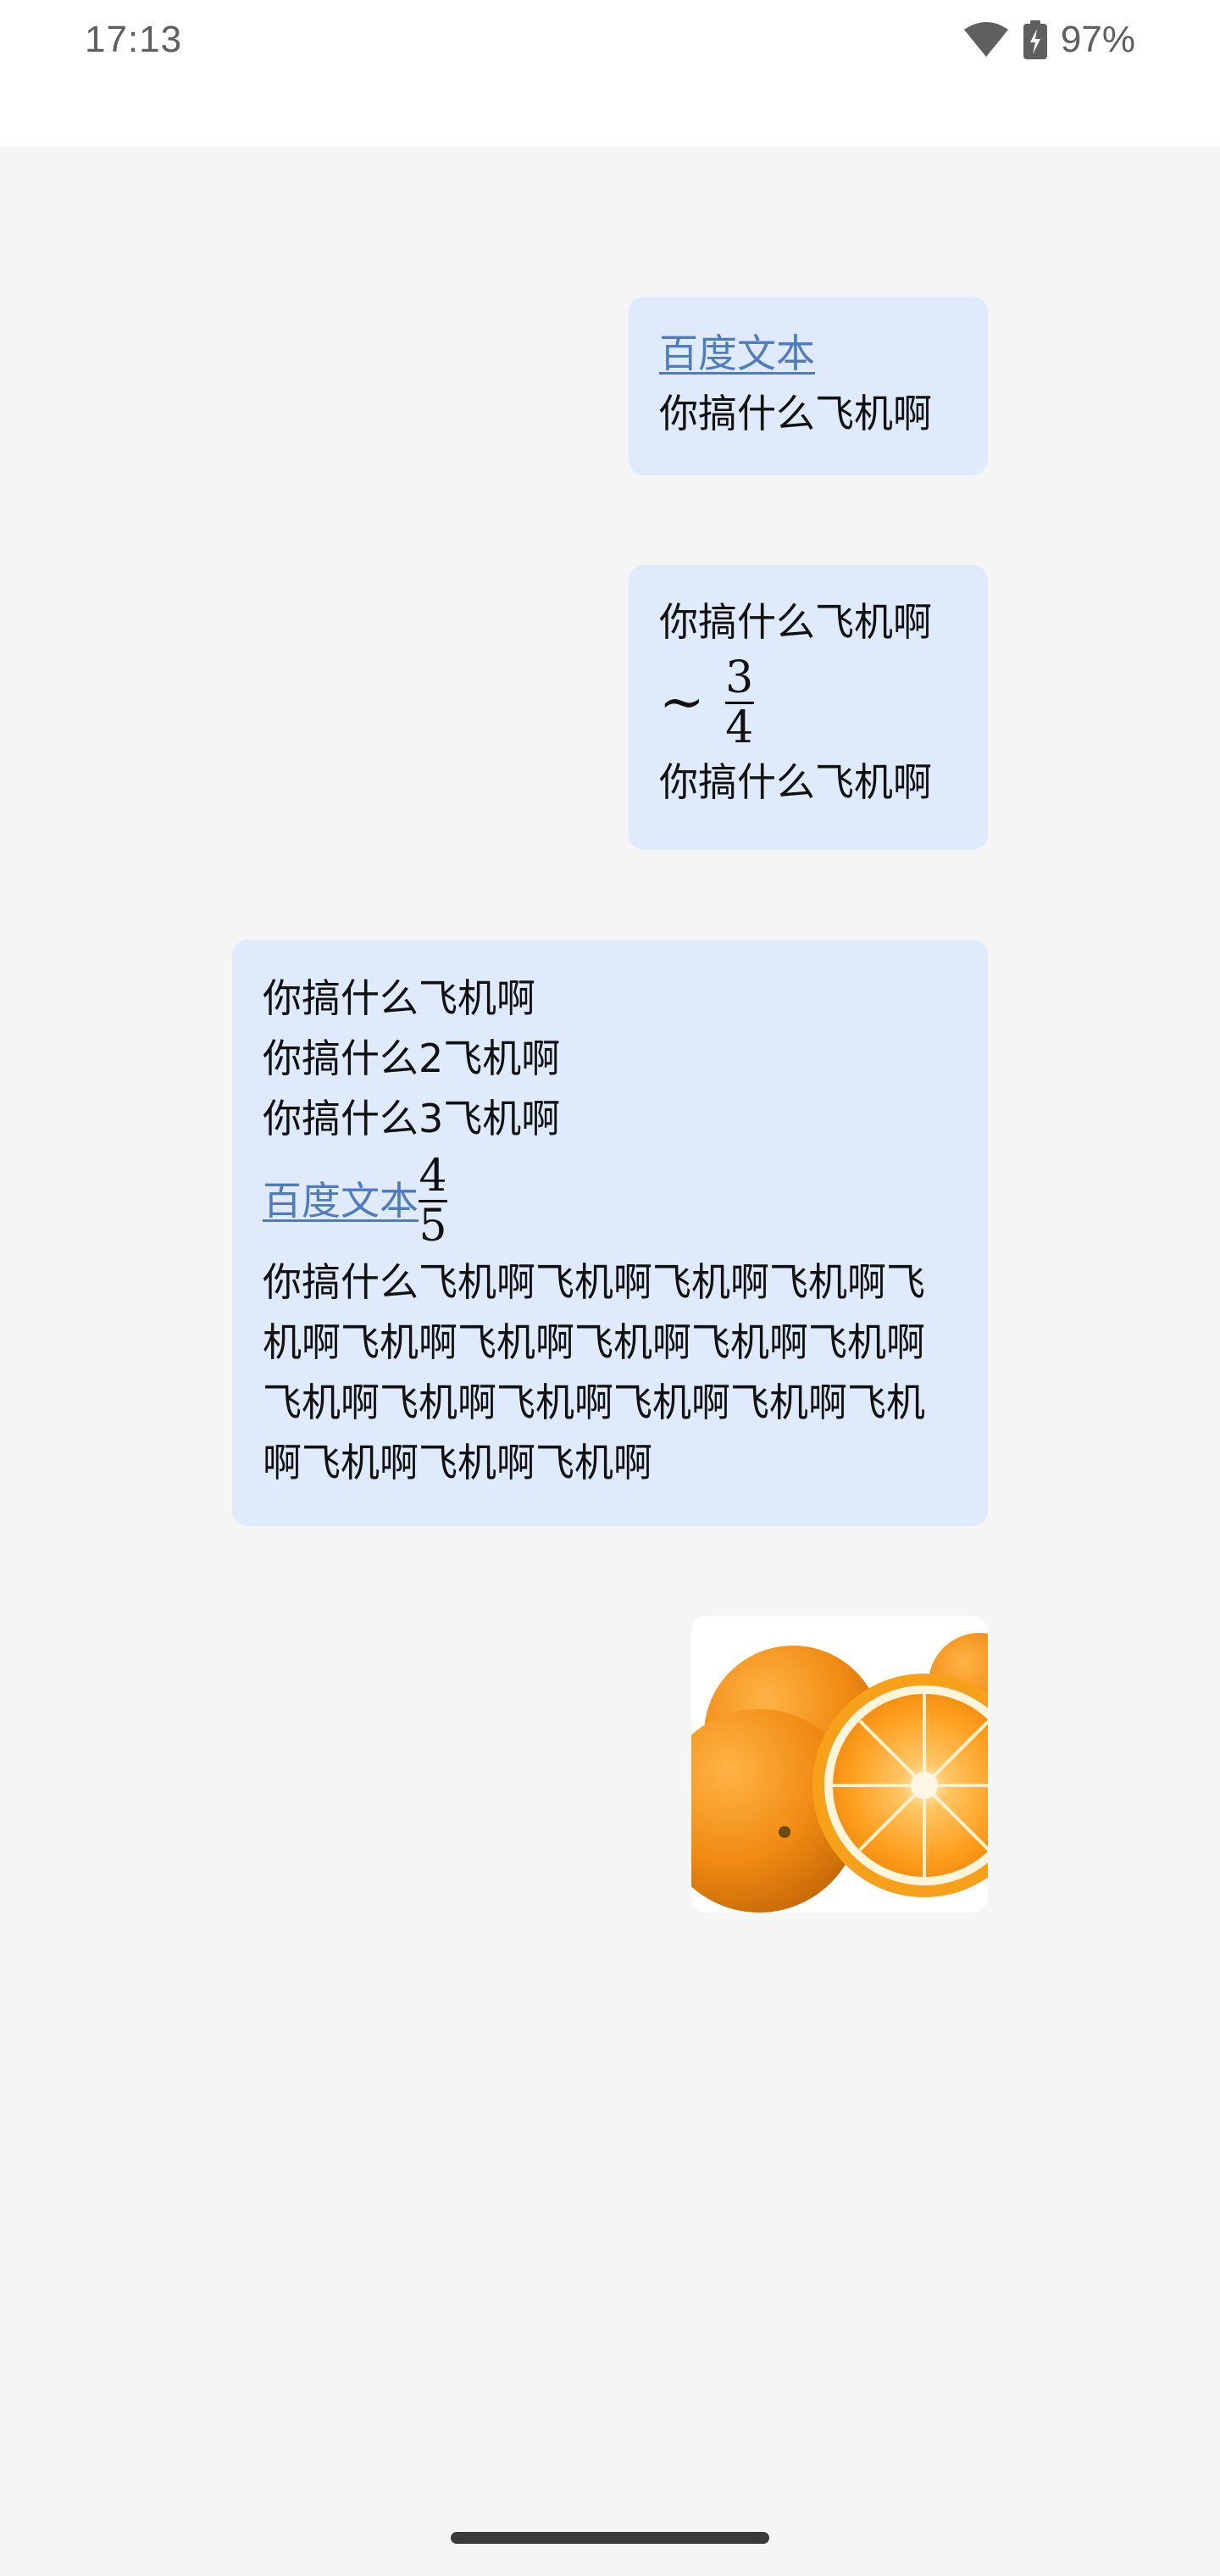 This screenshot has width=1220, height=2576. Describe the element at coordinates (1035, 39) in the screenshot. I see `battery-charging-icon` at that location.